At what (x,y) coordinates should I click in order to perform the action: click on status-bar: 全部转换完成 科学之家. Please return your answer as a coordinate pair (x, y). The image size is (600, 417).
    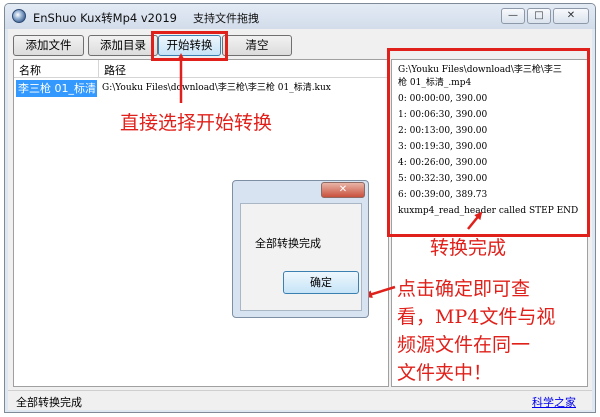
    Looking at the image, I should click on (300, 400).